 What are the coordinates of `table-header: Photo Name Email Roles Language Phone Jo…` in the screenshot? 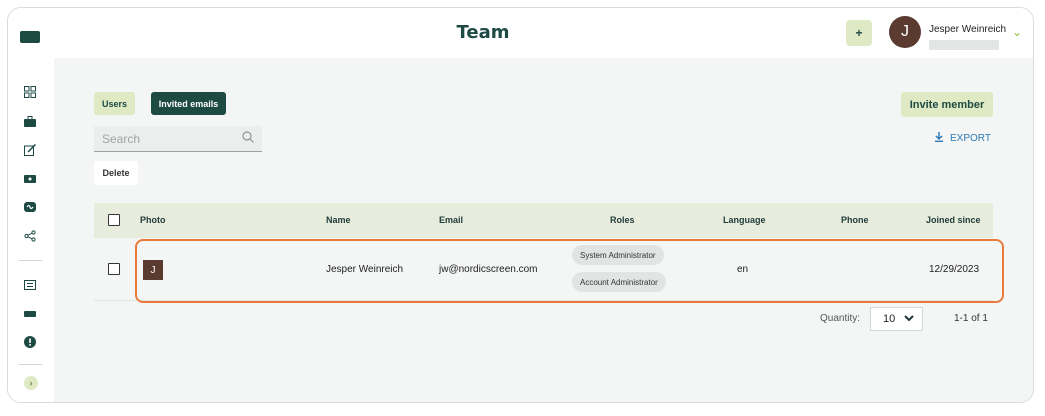 It's located at (543, 220).